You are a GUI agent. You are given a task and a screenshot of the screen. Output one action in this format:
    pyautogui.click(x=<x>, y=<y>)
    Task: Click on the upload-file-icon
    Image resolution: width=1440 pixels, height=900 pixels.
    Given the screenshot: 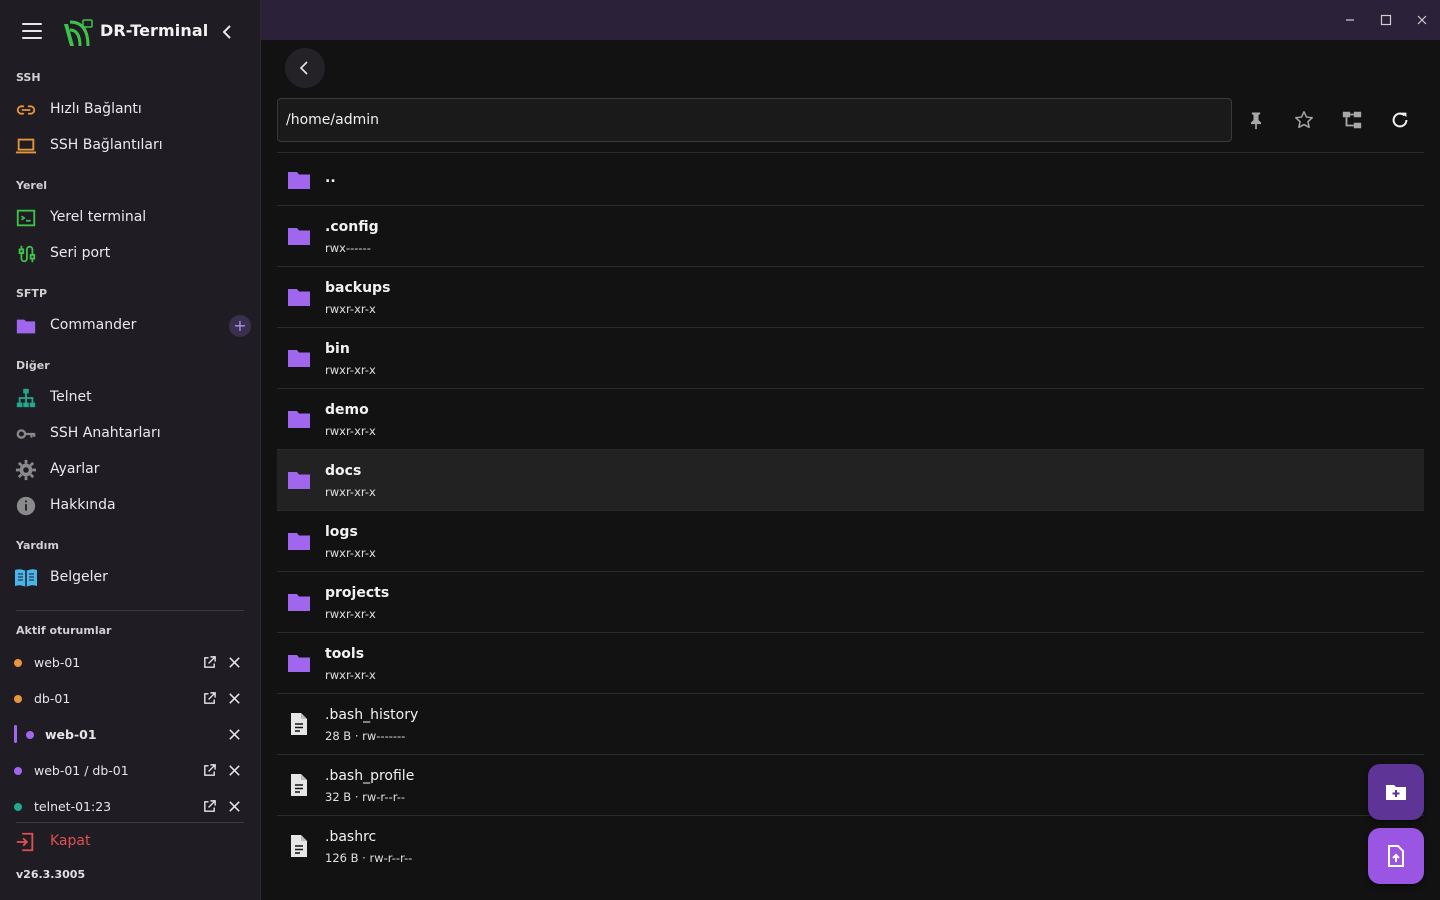 What is the action you would take?
    pyautogui.click(x=1396, y=856)
    